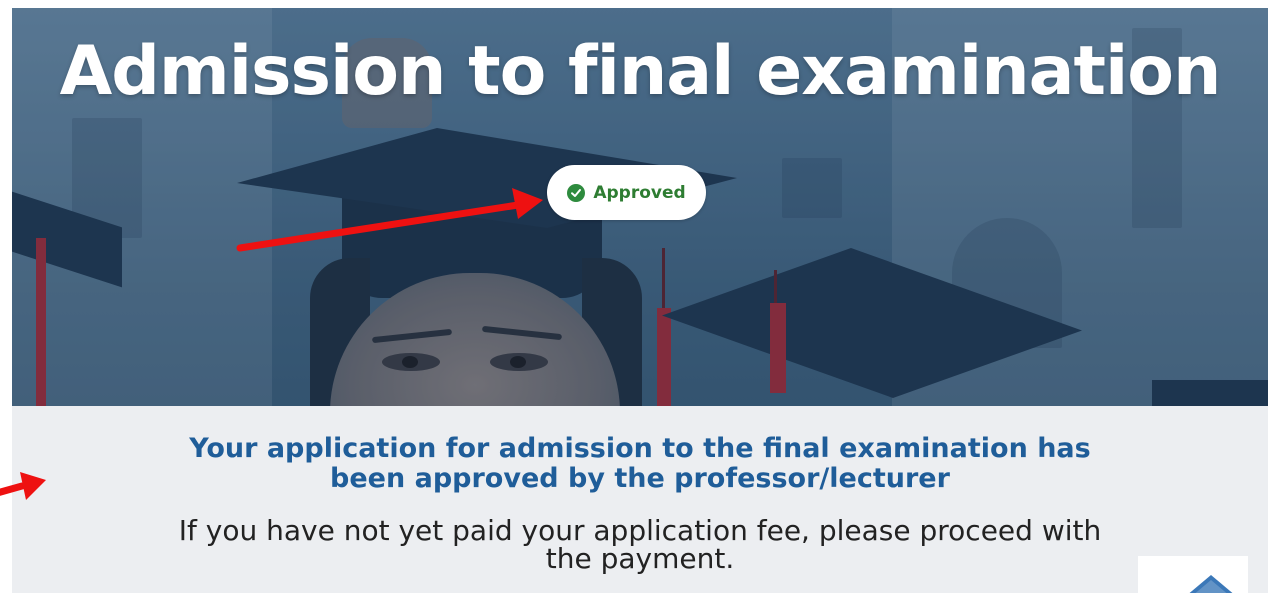  I want to click on annotation-arrow-to-message, so click(23, 486).